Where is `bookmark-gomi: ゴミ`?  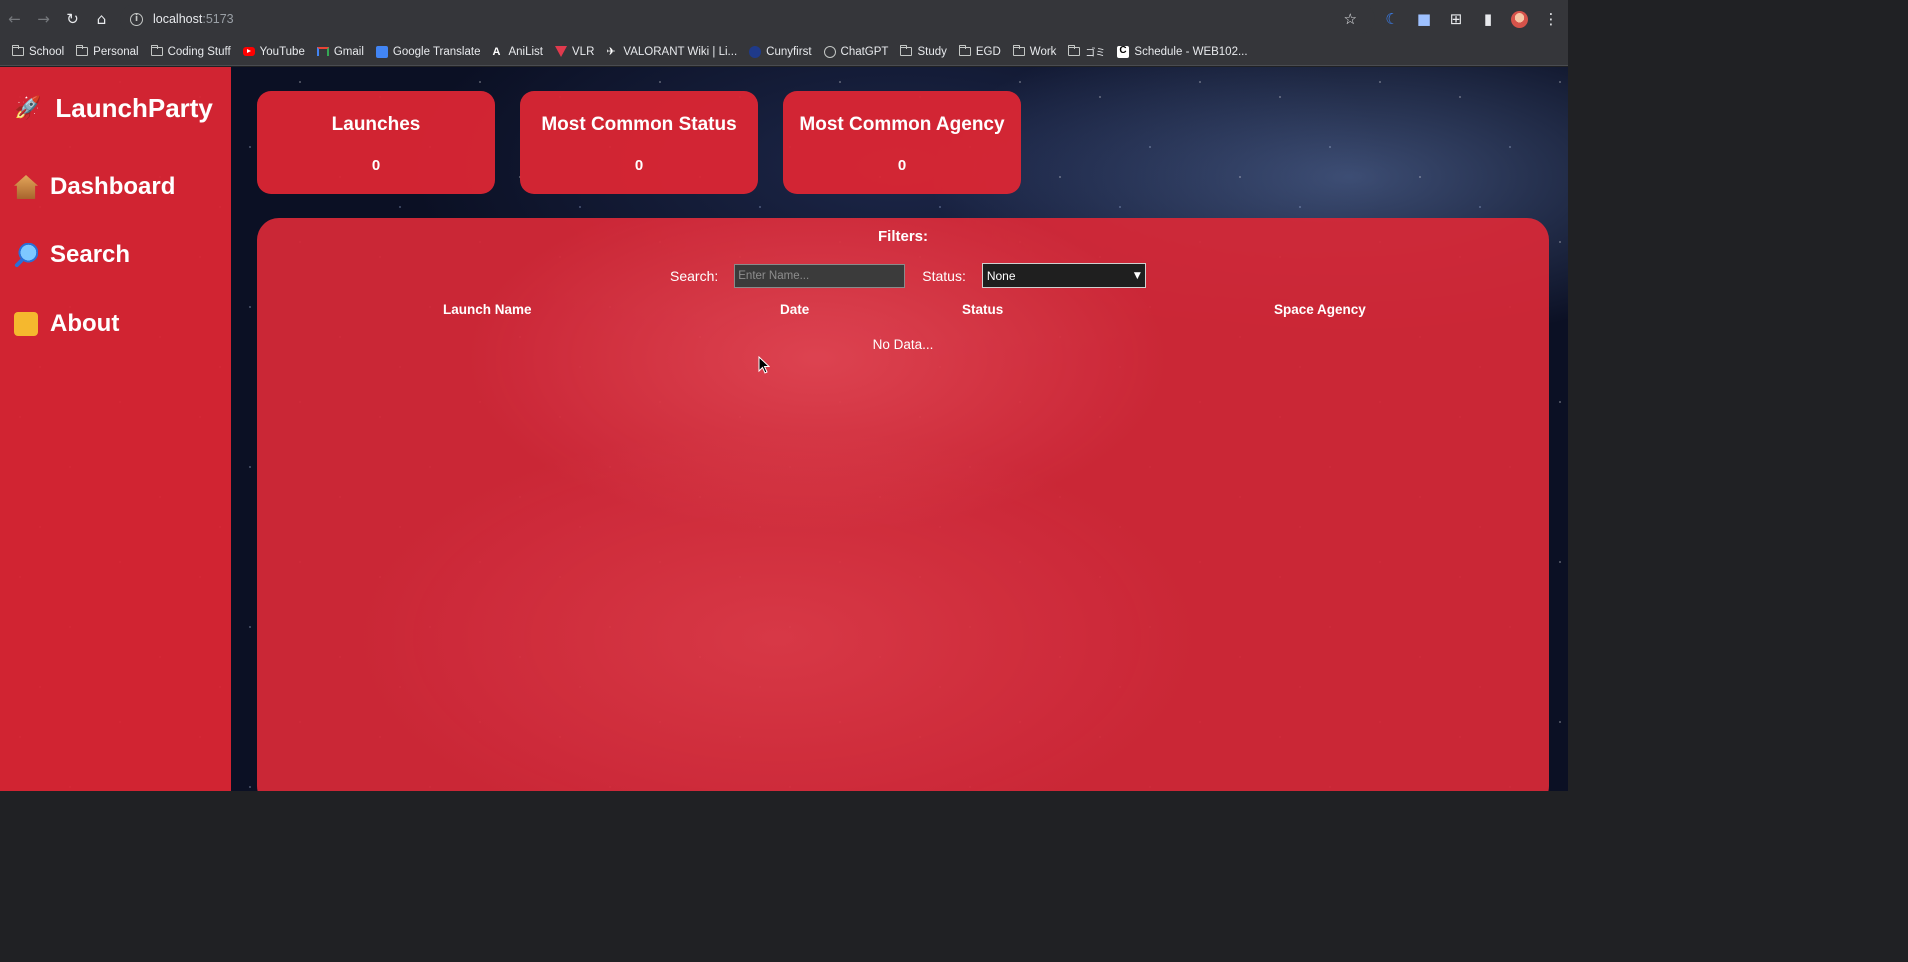
bookmark-gomi: ゴミ is located at coordinates (1086, 51).